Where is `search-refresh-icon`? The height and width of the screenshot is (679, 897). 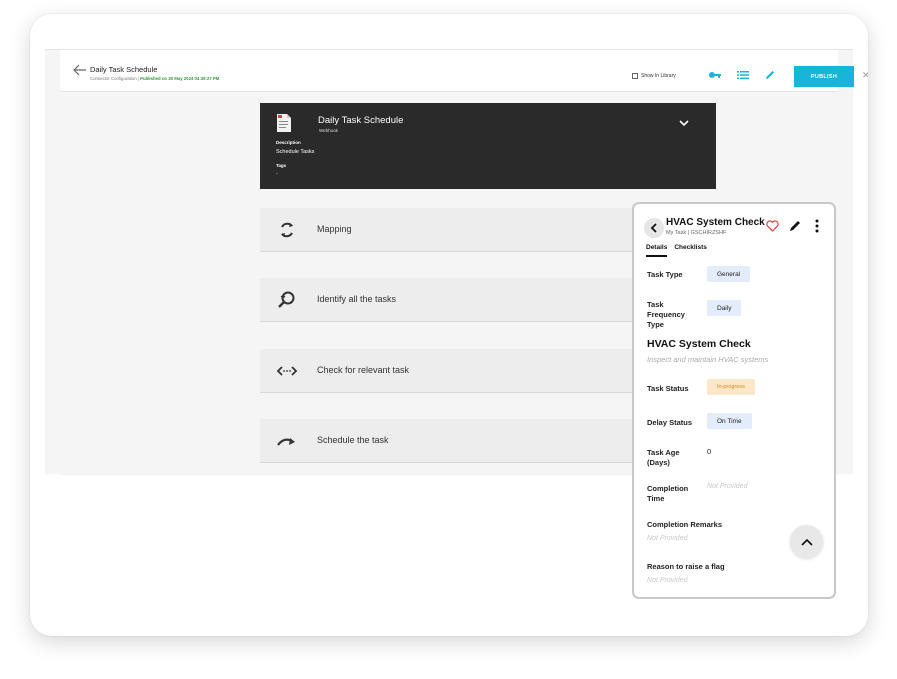 search-refresh-icon is located at coordinates (286, 299).